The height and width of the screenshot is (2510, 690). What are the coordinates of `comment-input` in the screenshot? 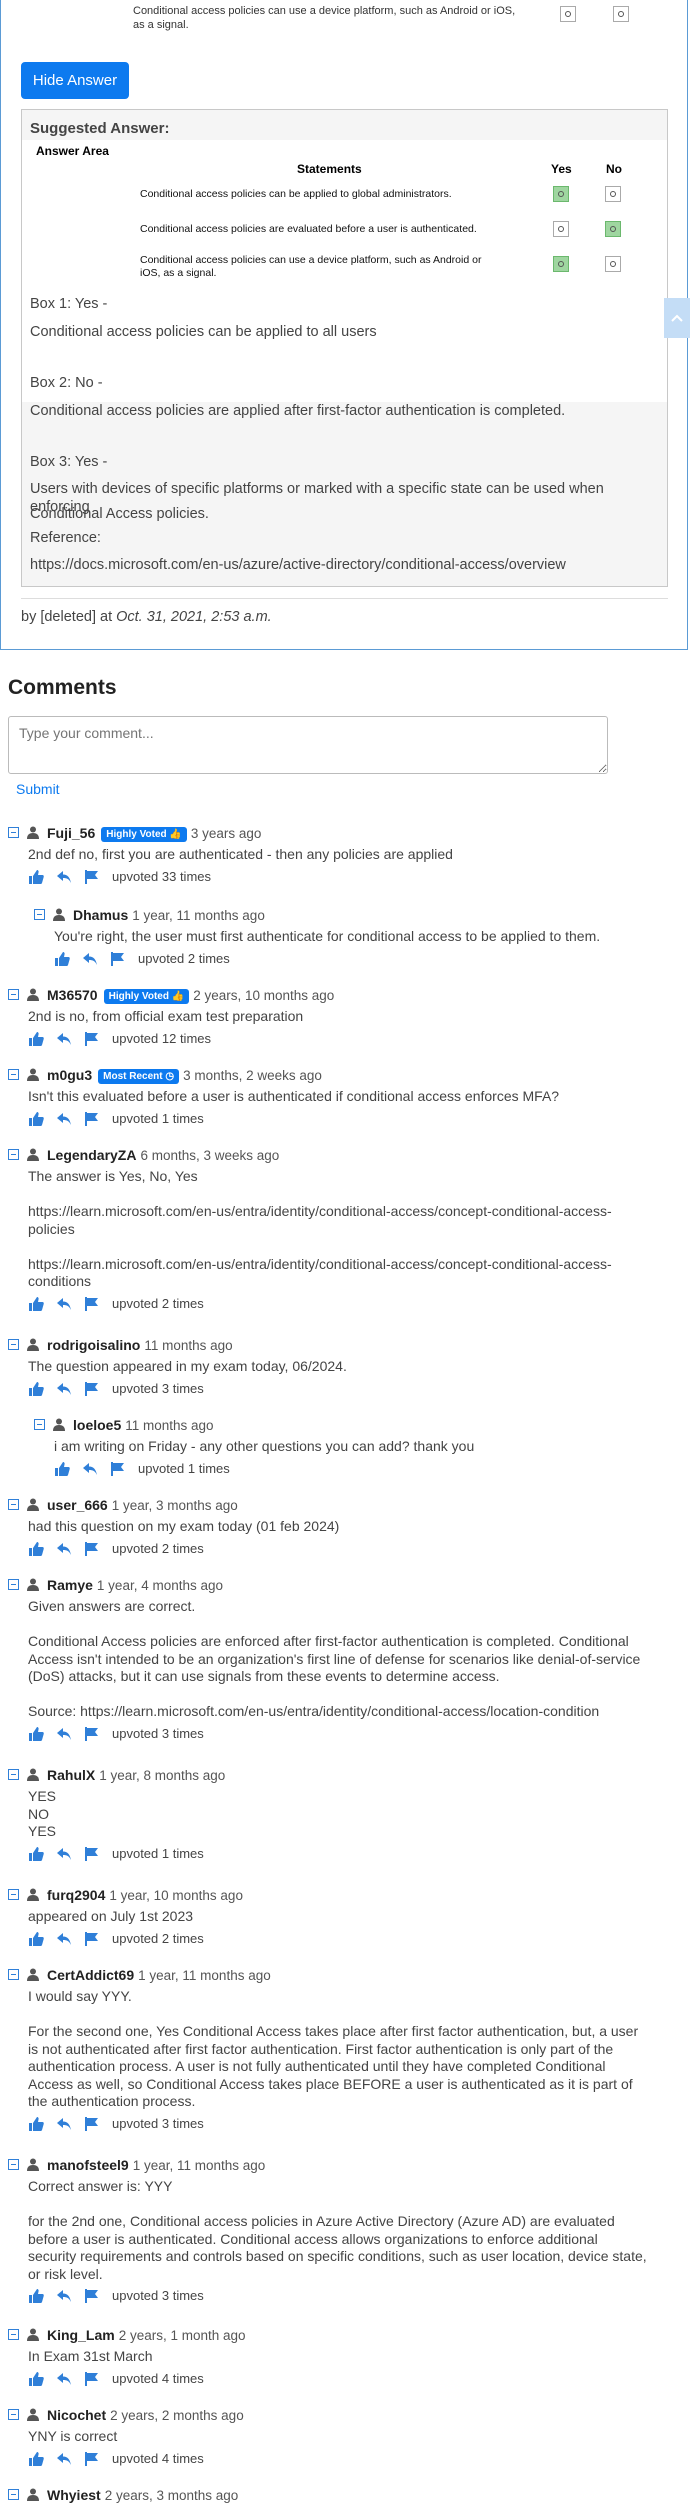 It's located at (308, 745).